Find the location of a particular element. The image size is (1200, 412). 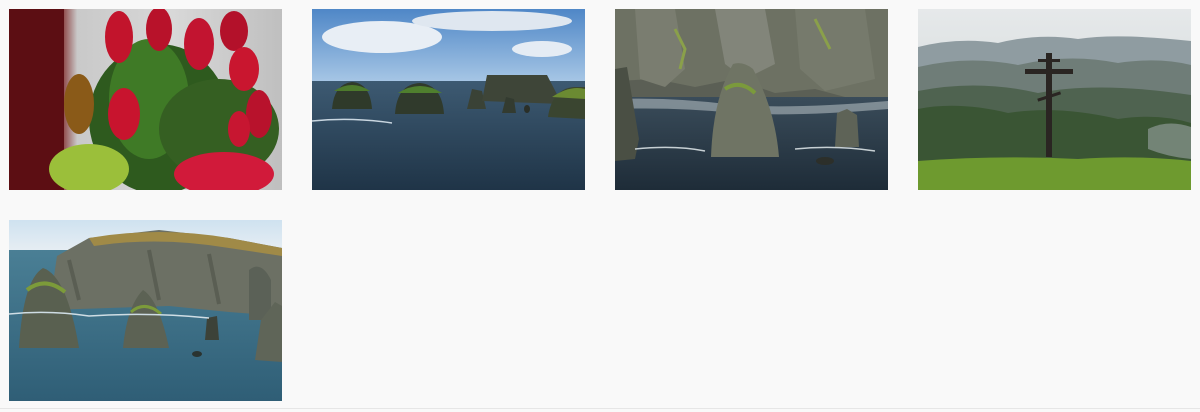

photo-red-conifer-image is located at coordinates (145, 99).